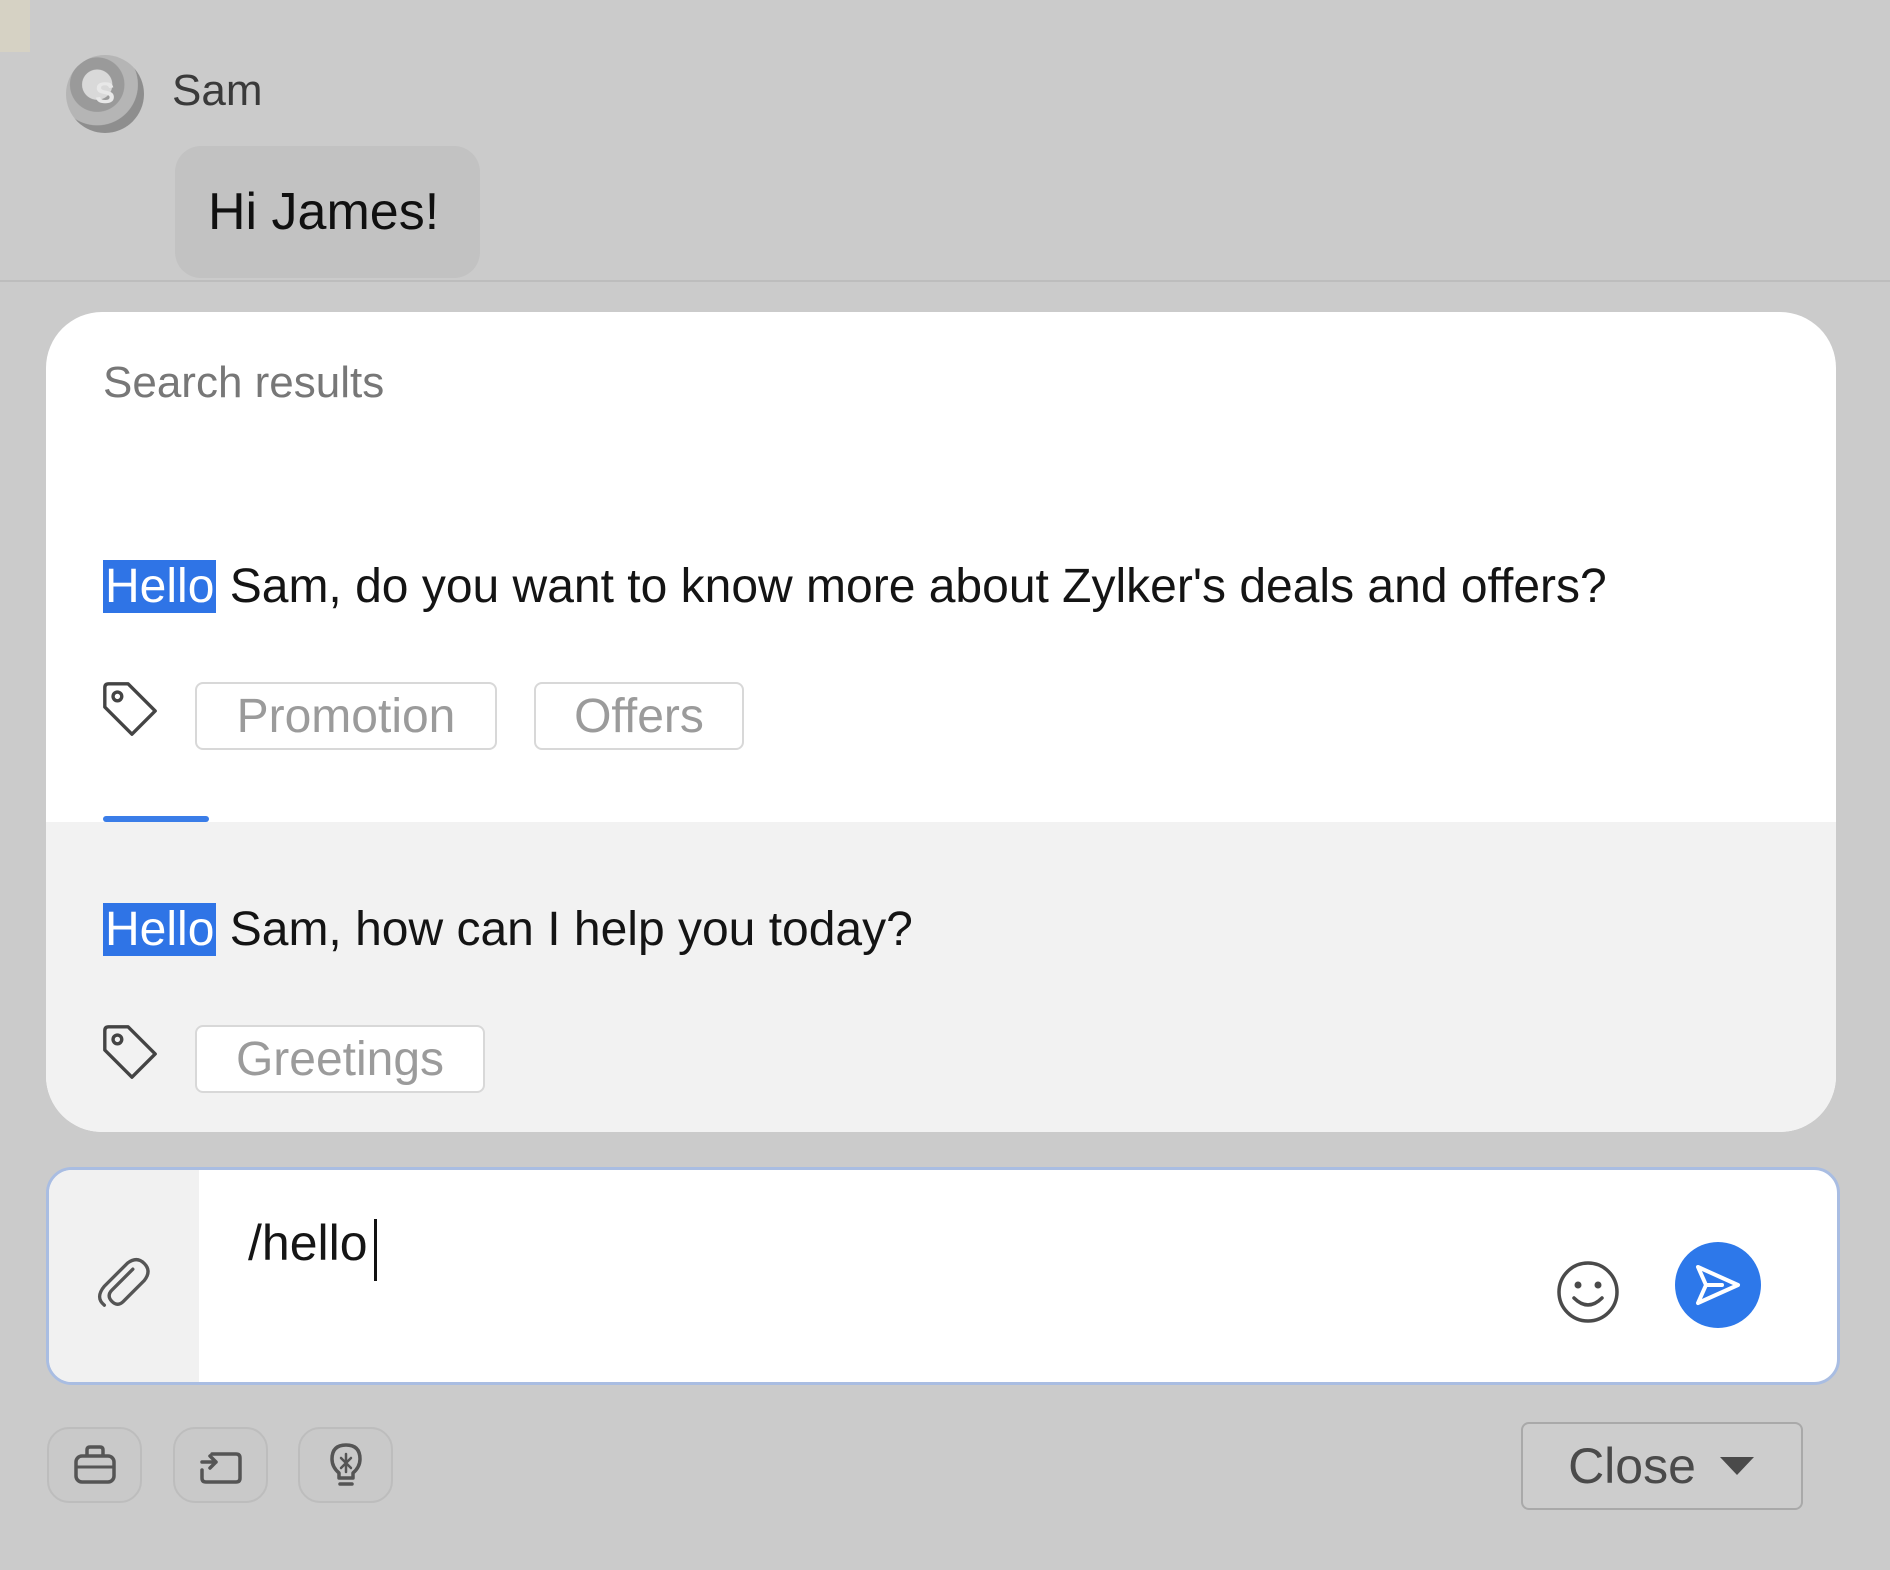 The image size is (1890, 1570). What do you see at coordinates (1588, 1292) in the screenshot?
I see `smiley-icon` at bounding box center [1588, 1292].